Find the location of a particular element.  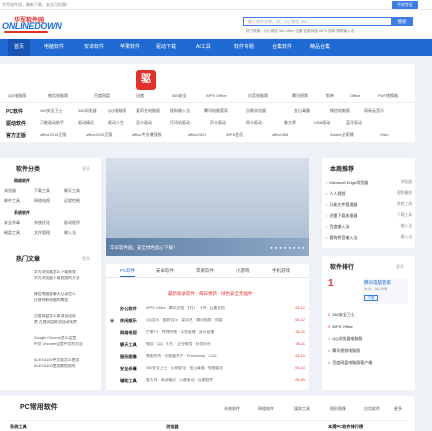

keyword-link: 爱奇艺电脑版 is located at coordinates (148, 111).